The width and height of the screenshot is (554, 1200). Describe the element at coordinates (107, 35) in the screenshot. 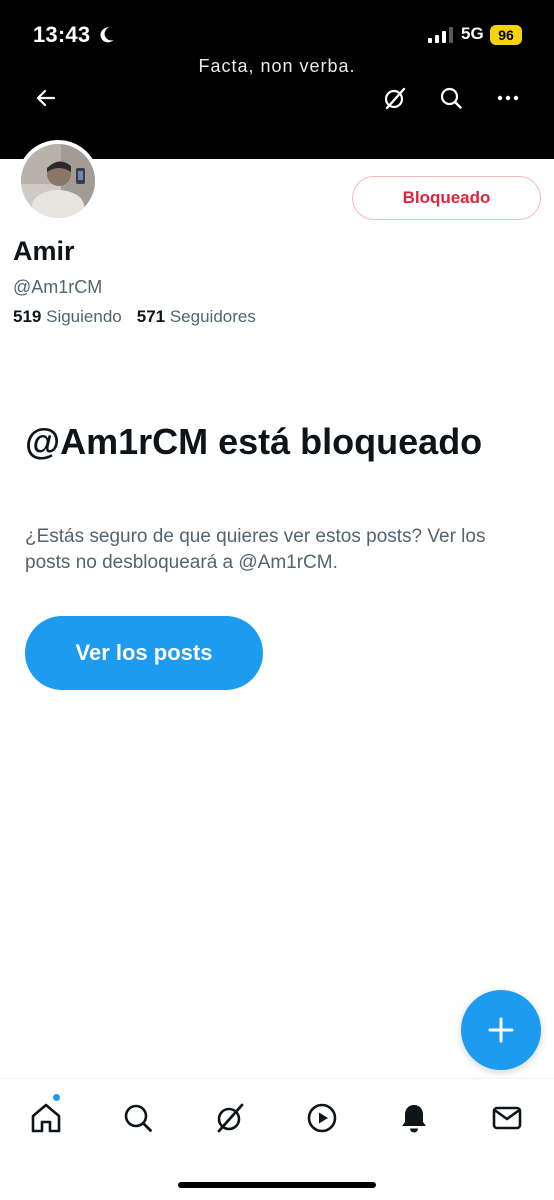

I see `moon-icon` at that location.